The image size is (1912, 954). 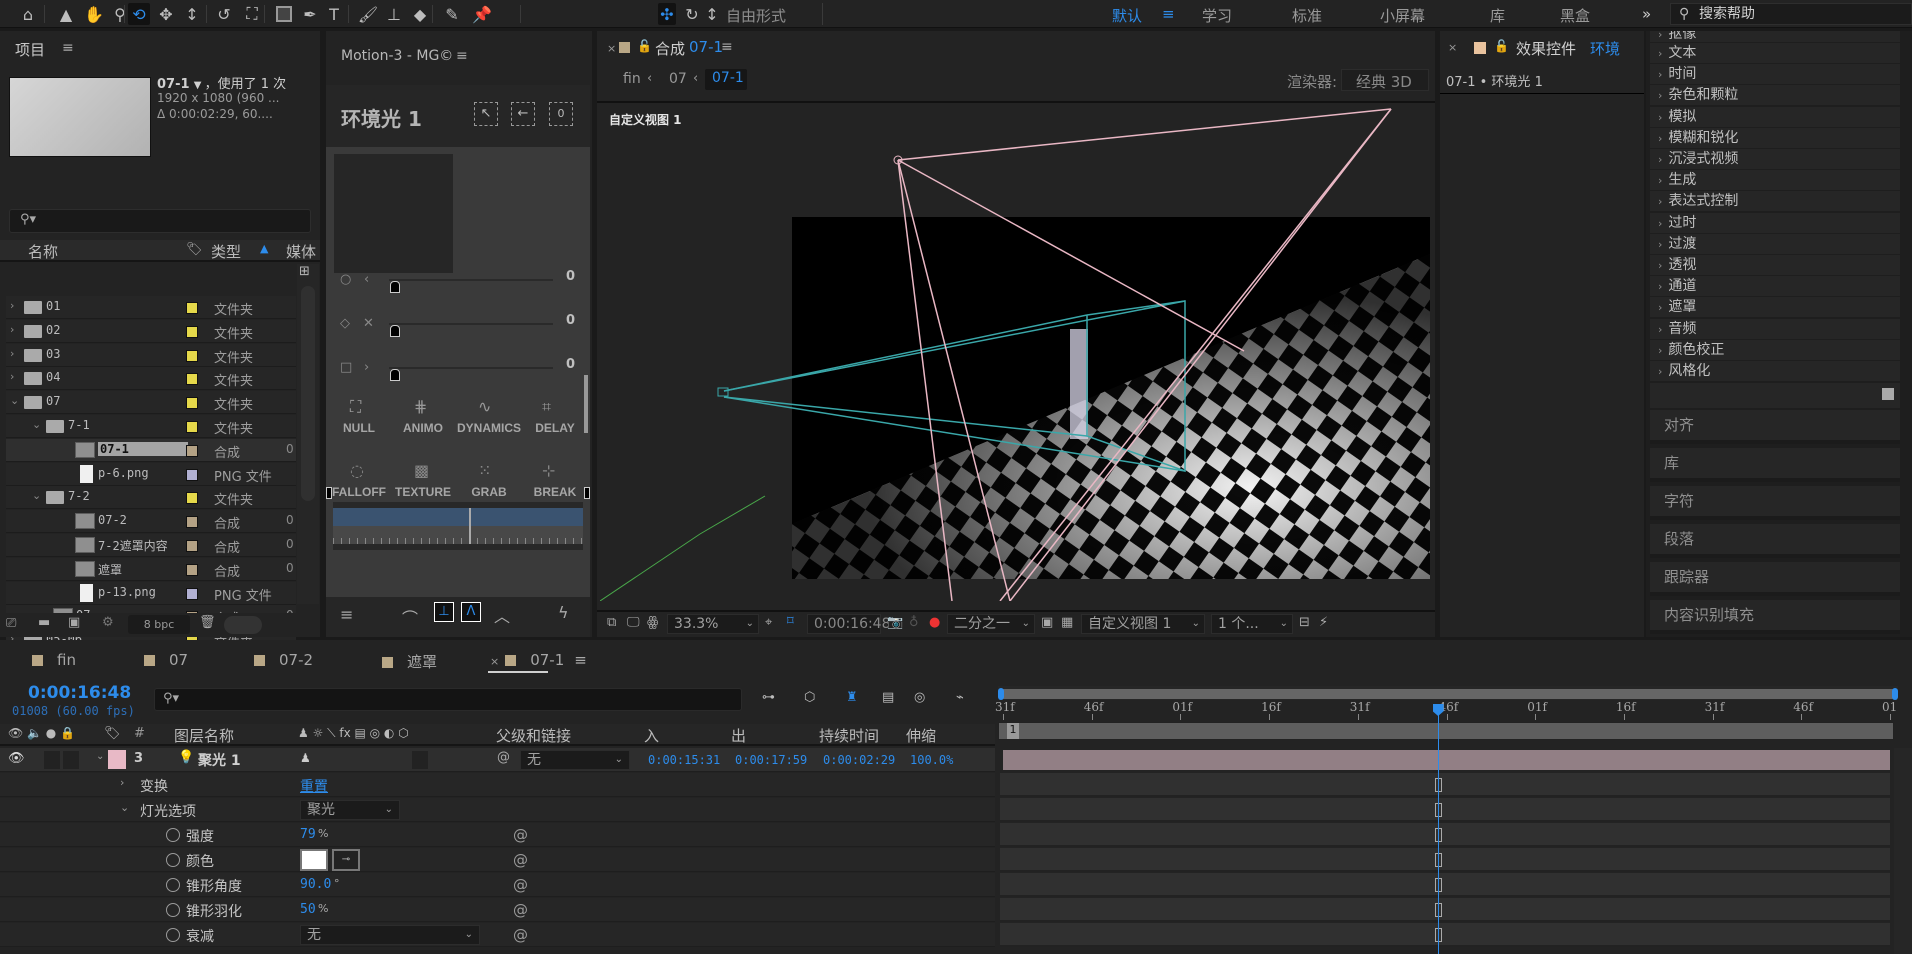 I want to click on effect-category: › 遮罩, so click(x=1775, y=308).